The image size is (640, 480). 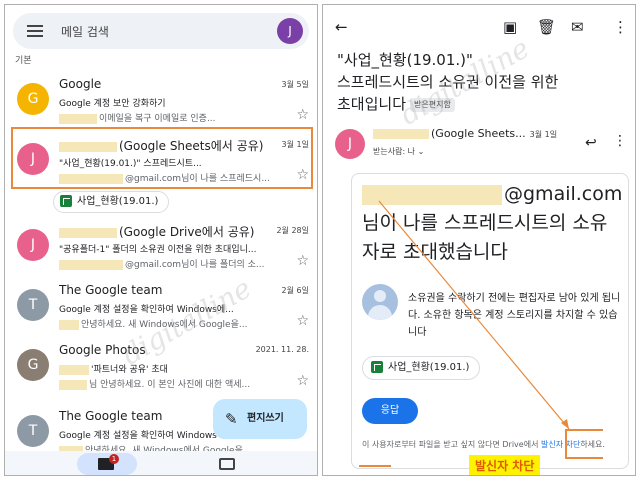 What do you see at coordinates (227, 464) in the screenshot?
I see `video-icon` at bounding box center [227, 464].